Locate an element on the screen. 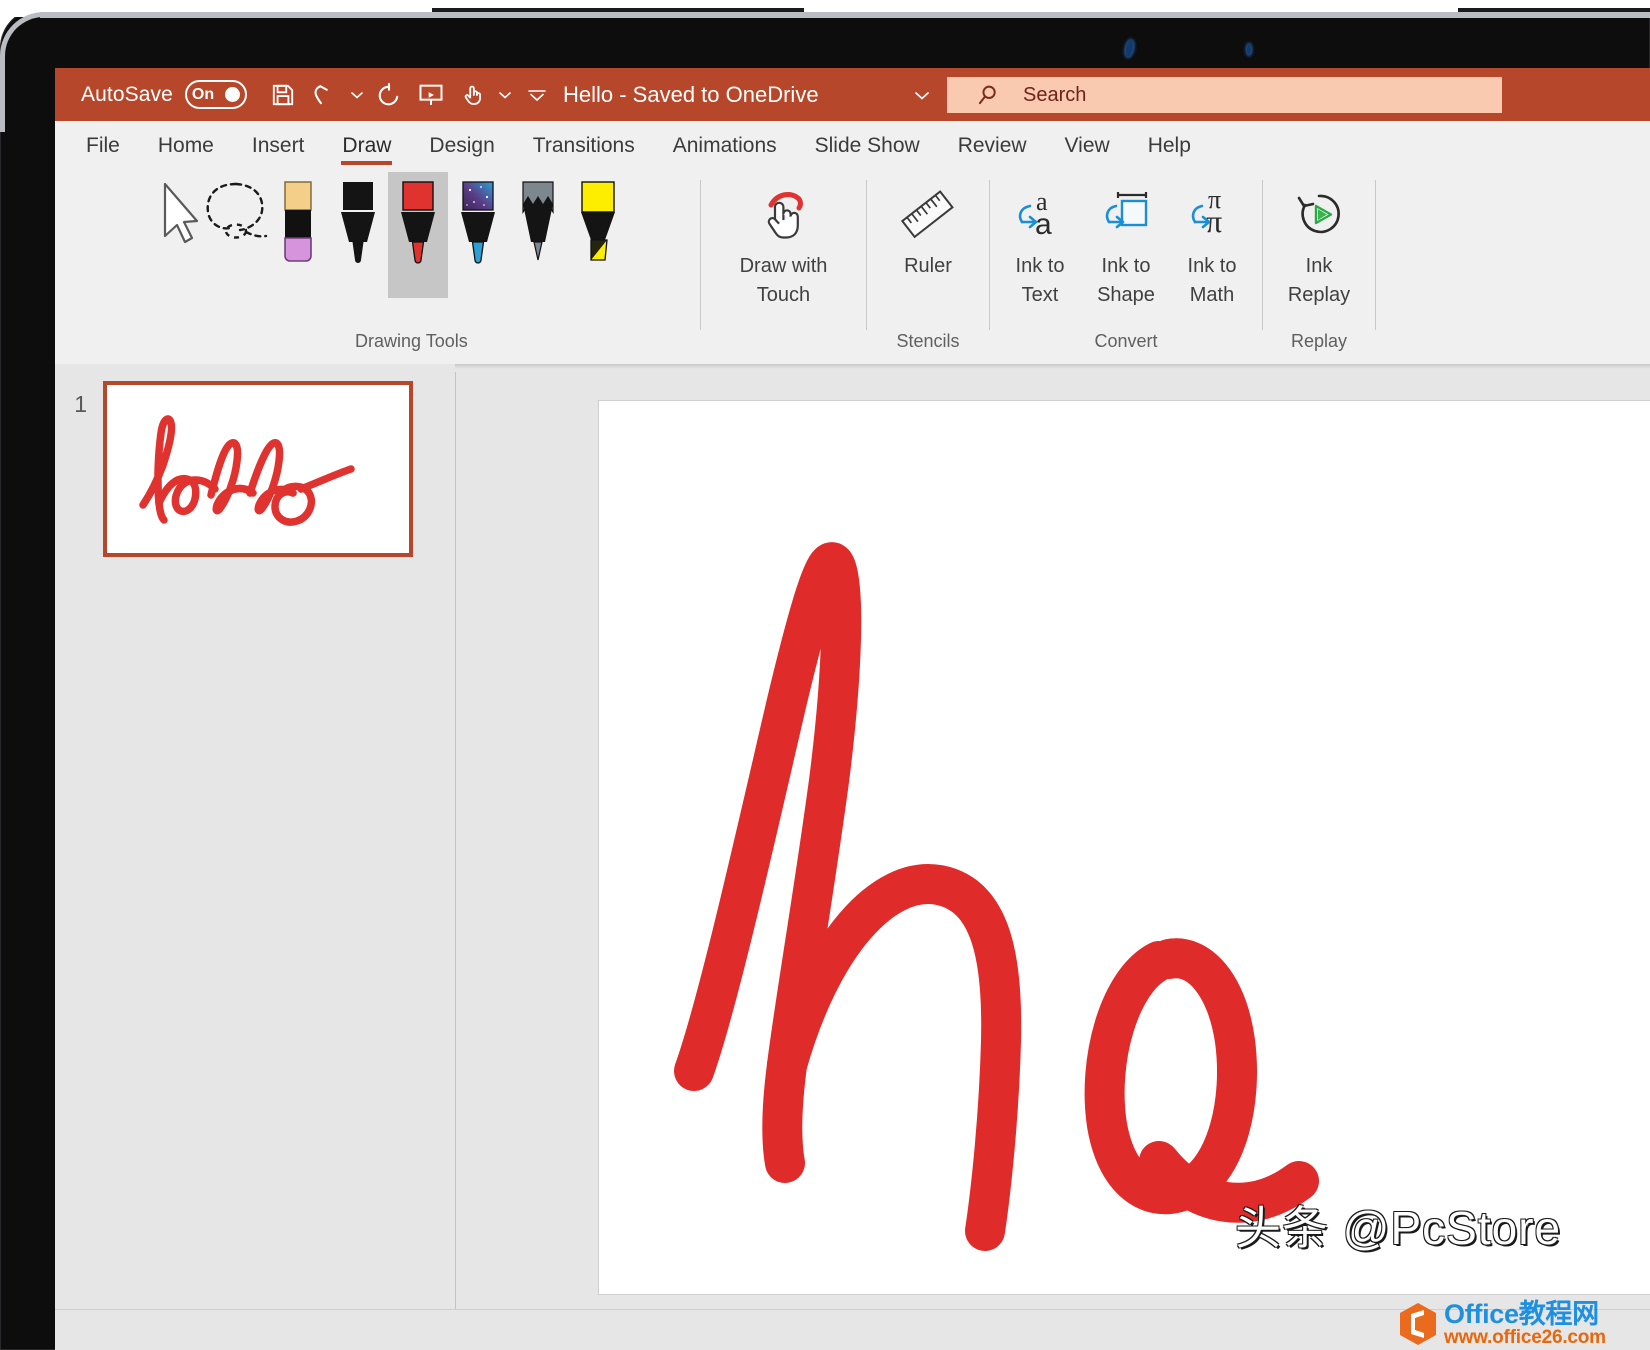 This screenshot has width=1650, height=1350. autosave-control: AutoSave On is located at coordinates (164, 94).